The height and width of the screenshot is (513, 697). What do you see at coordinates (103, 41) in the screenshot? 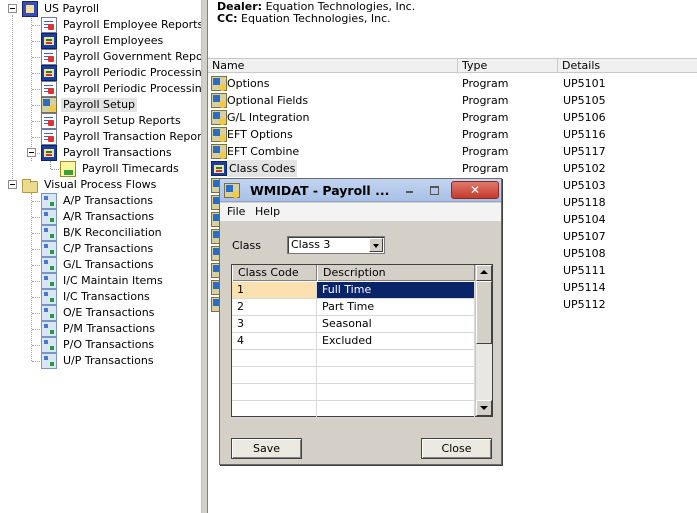
I see `tree-item: Payroll Employees` at bounding box center [103, 41].